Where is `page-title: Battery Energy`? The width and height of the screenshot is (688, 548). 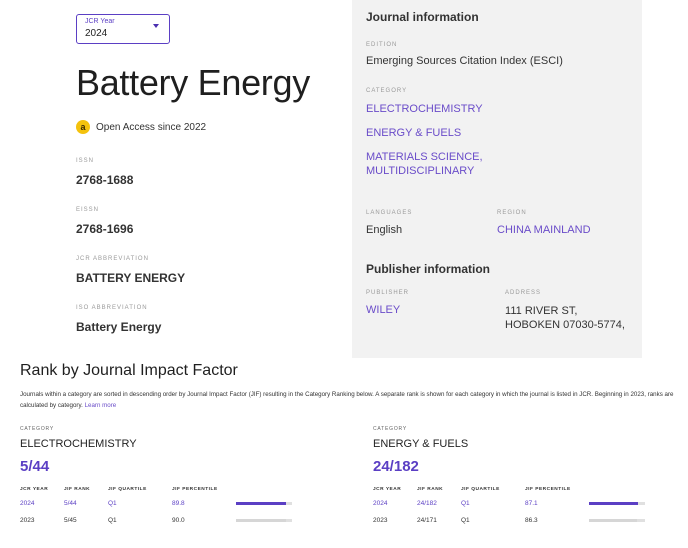 page-title: Battery Energy is located at coordinates (193, 82).